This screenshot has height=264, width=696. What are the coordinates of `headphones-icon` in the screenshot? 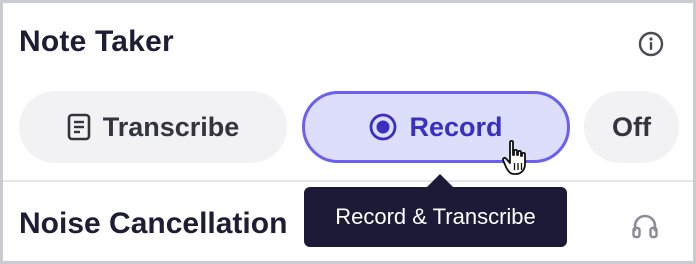 It's located at (645, 226).